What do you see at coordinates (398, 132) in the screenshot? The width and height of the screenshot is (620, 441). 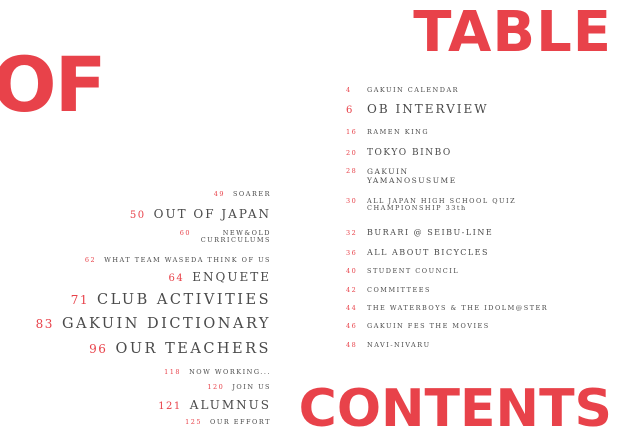 I see `entry-title: RAMEN KING` at bounding box center [398, 132].